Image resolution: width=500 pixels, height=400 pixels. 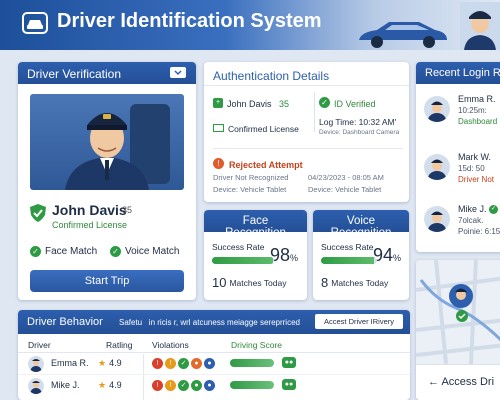 What do you see at coordinates (189, 21) in the screenshot?
I see `app-title: Driver Identification System` at bounding box center [189, 21].